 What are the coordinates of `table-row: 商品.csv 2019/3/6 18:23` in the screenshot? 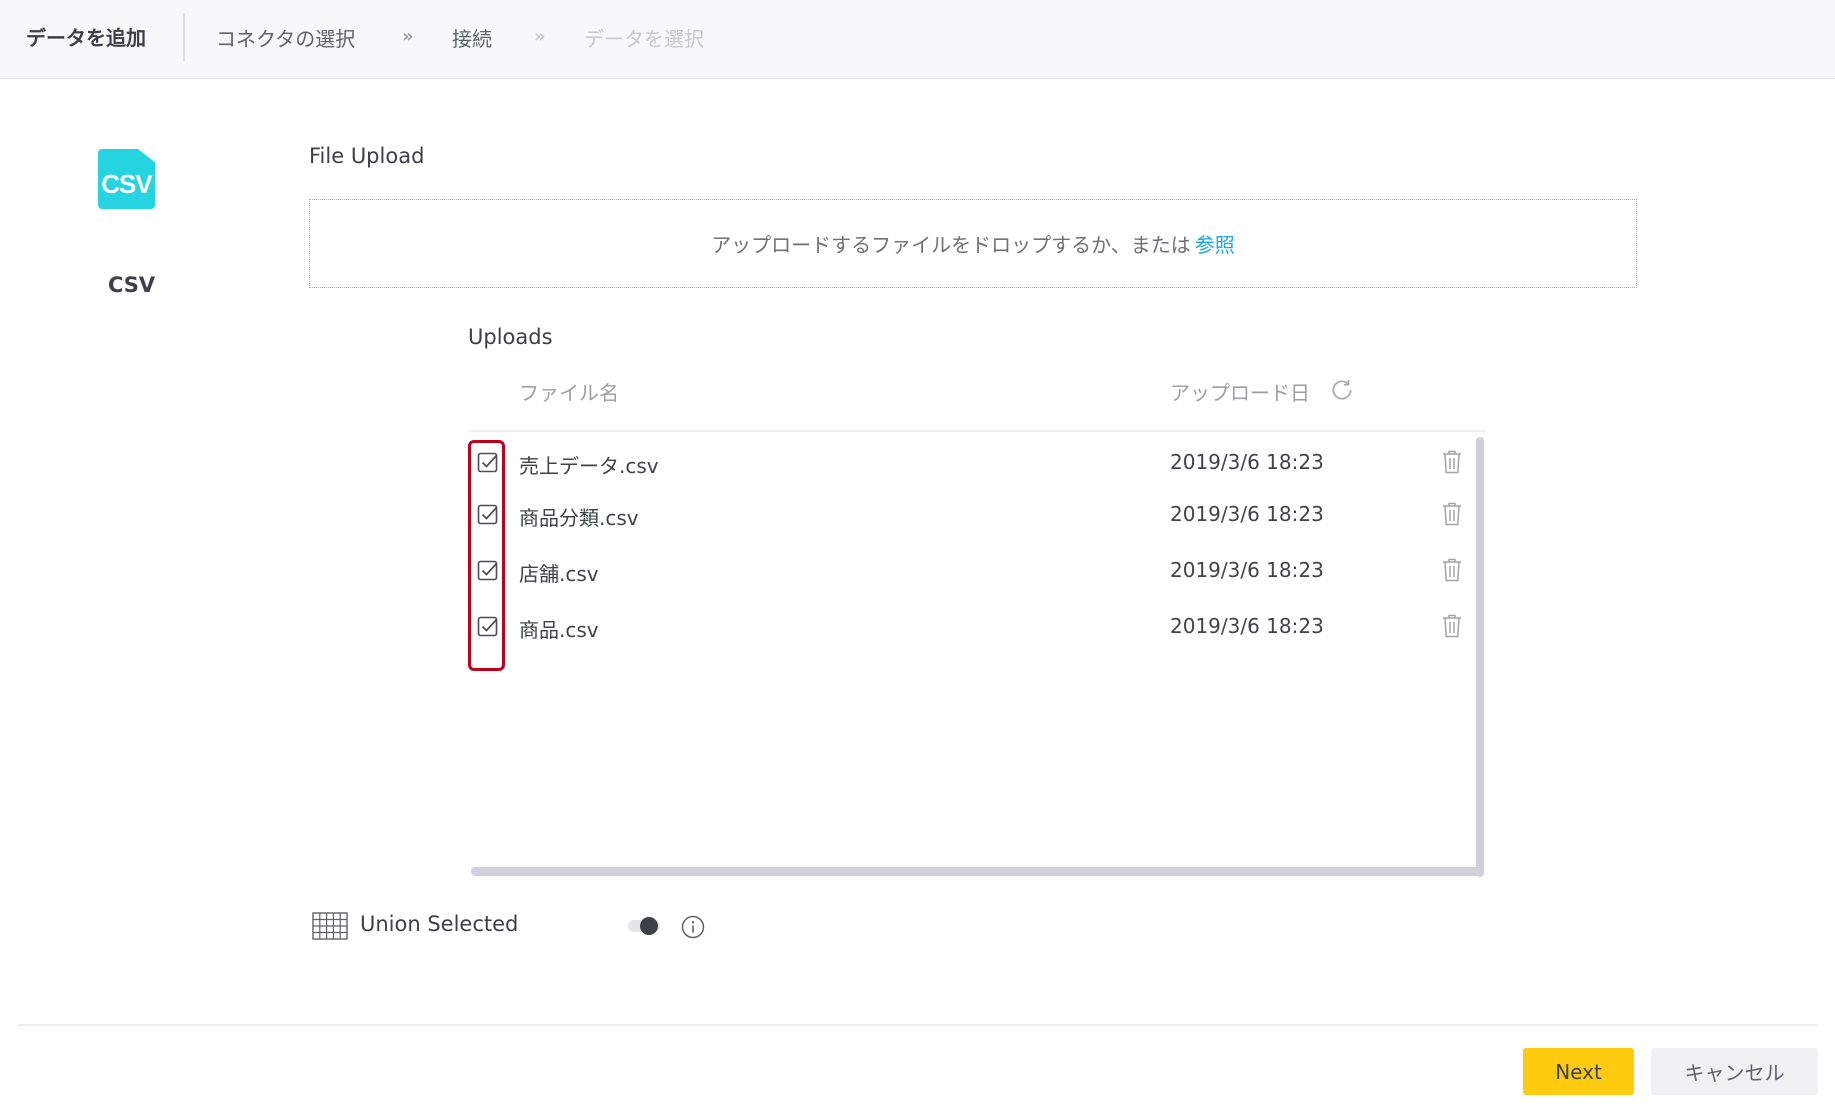 It's located at (968, 627).